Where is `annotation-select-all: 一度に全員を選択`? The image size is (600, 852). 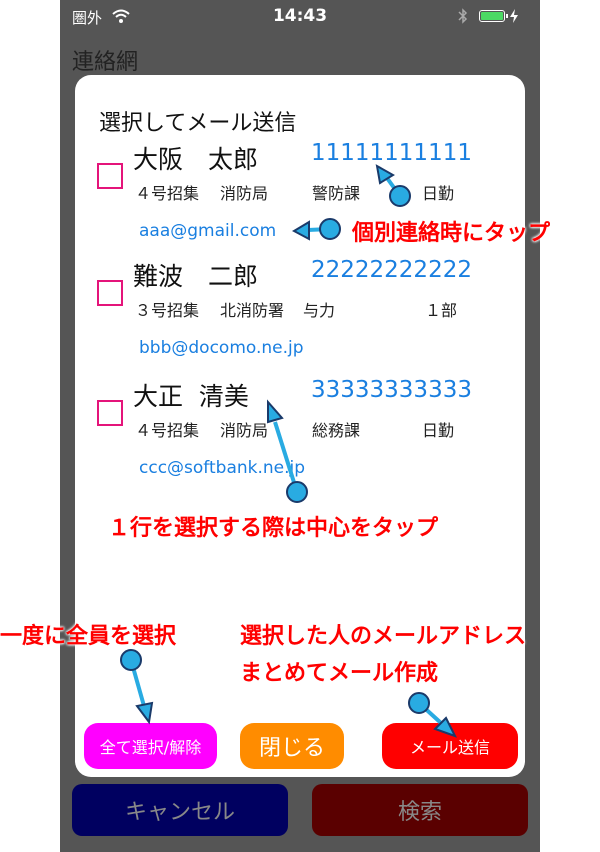
annotation-select-all: 一度に全員を選択 is located at coordinates (88, 636).